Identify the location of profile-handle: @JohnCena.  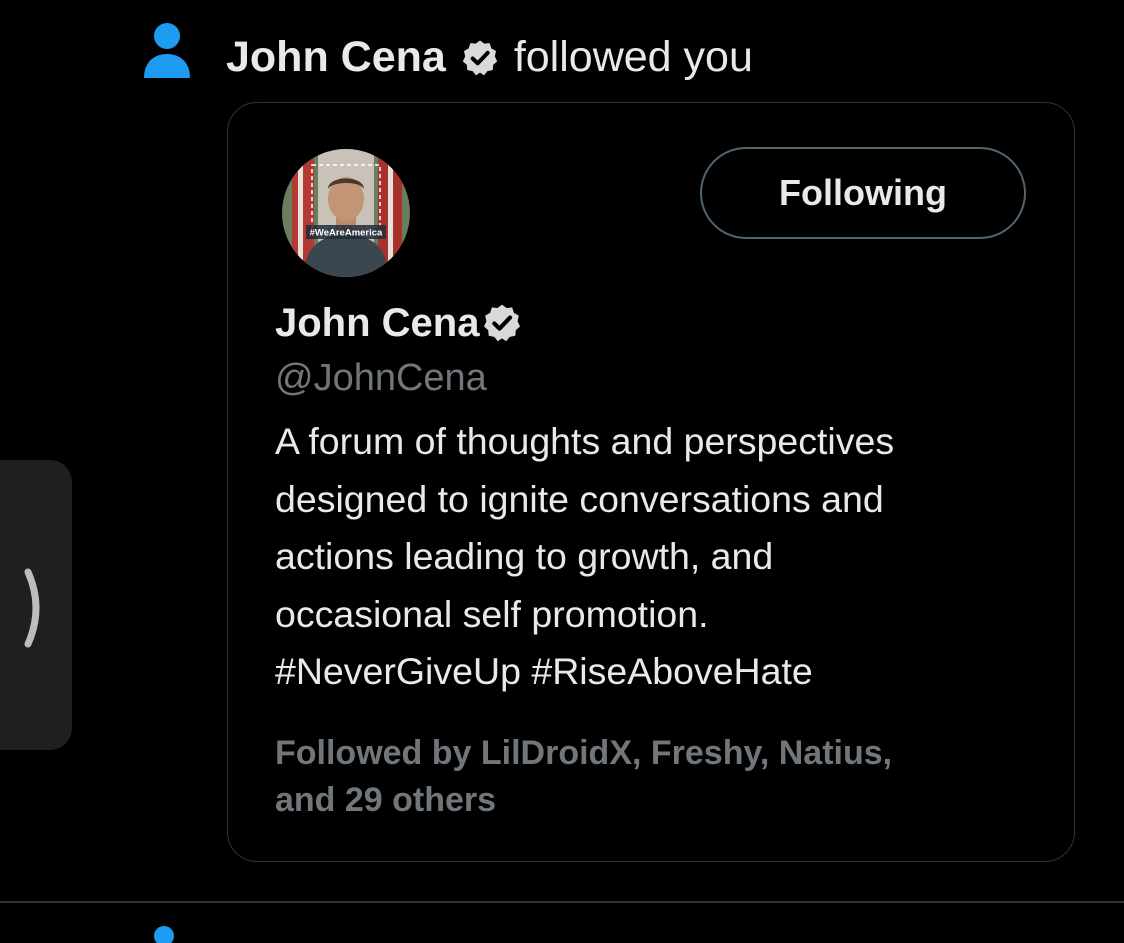
(381, 378).